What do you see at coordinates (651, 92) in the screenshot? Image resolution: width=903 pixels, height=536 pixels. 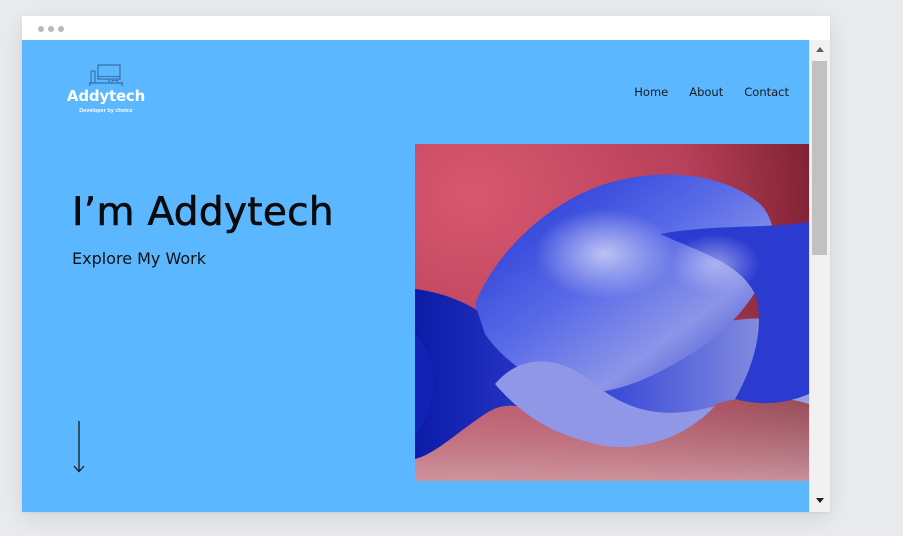 I see `nav-link-home: Home` at bounding box center [651, 92].